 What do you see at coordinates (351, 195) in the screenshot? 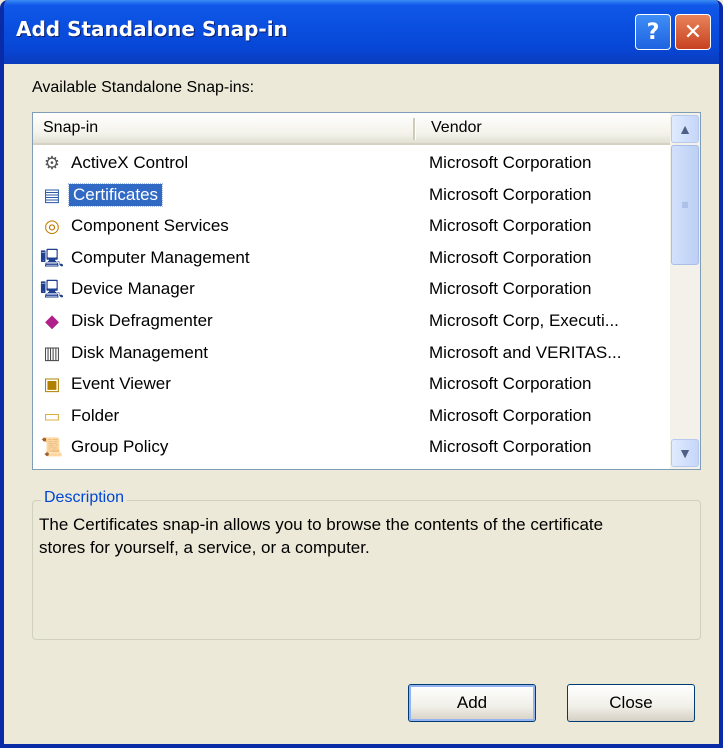
I see `list-item: ▤ Certificates Microsoft Corporation` at bounding box center [351, 195].